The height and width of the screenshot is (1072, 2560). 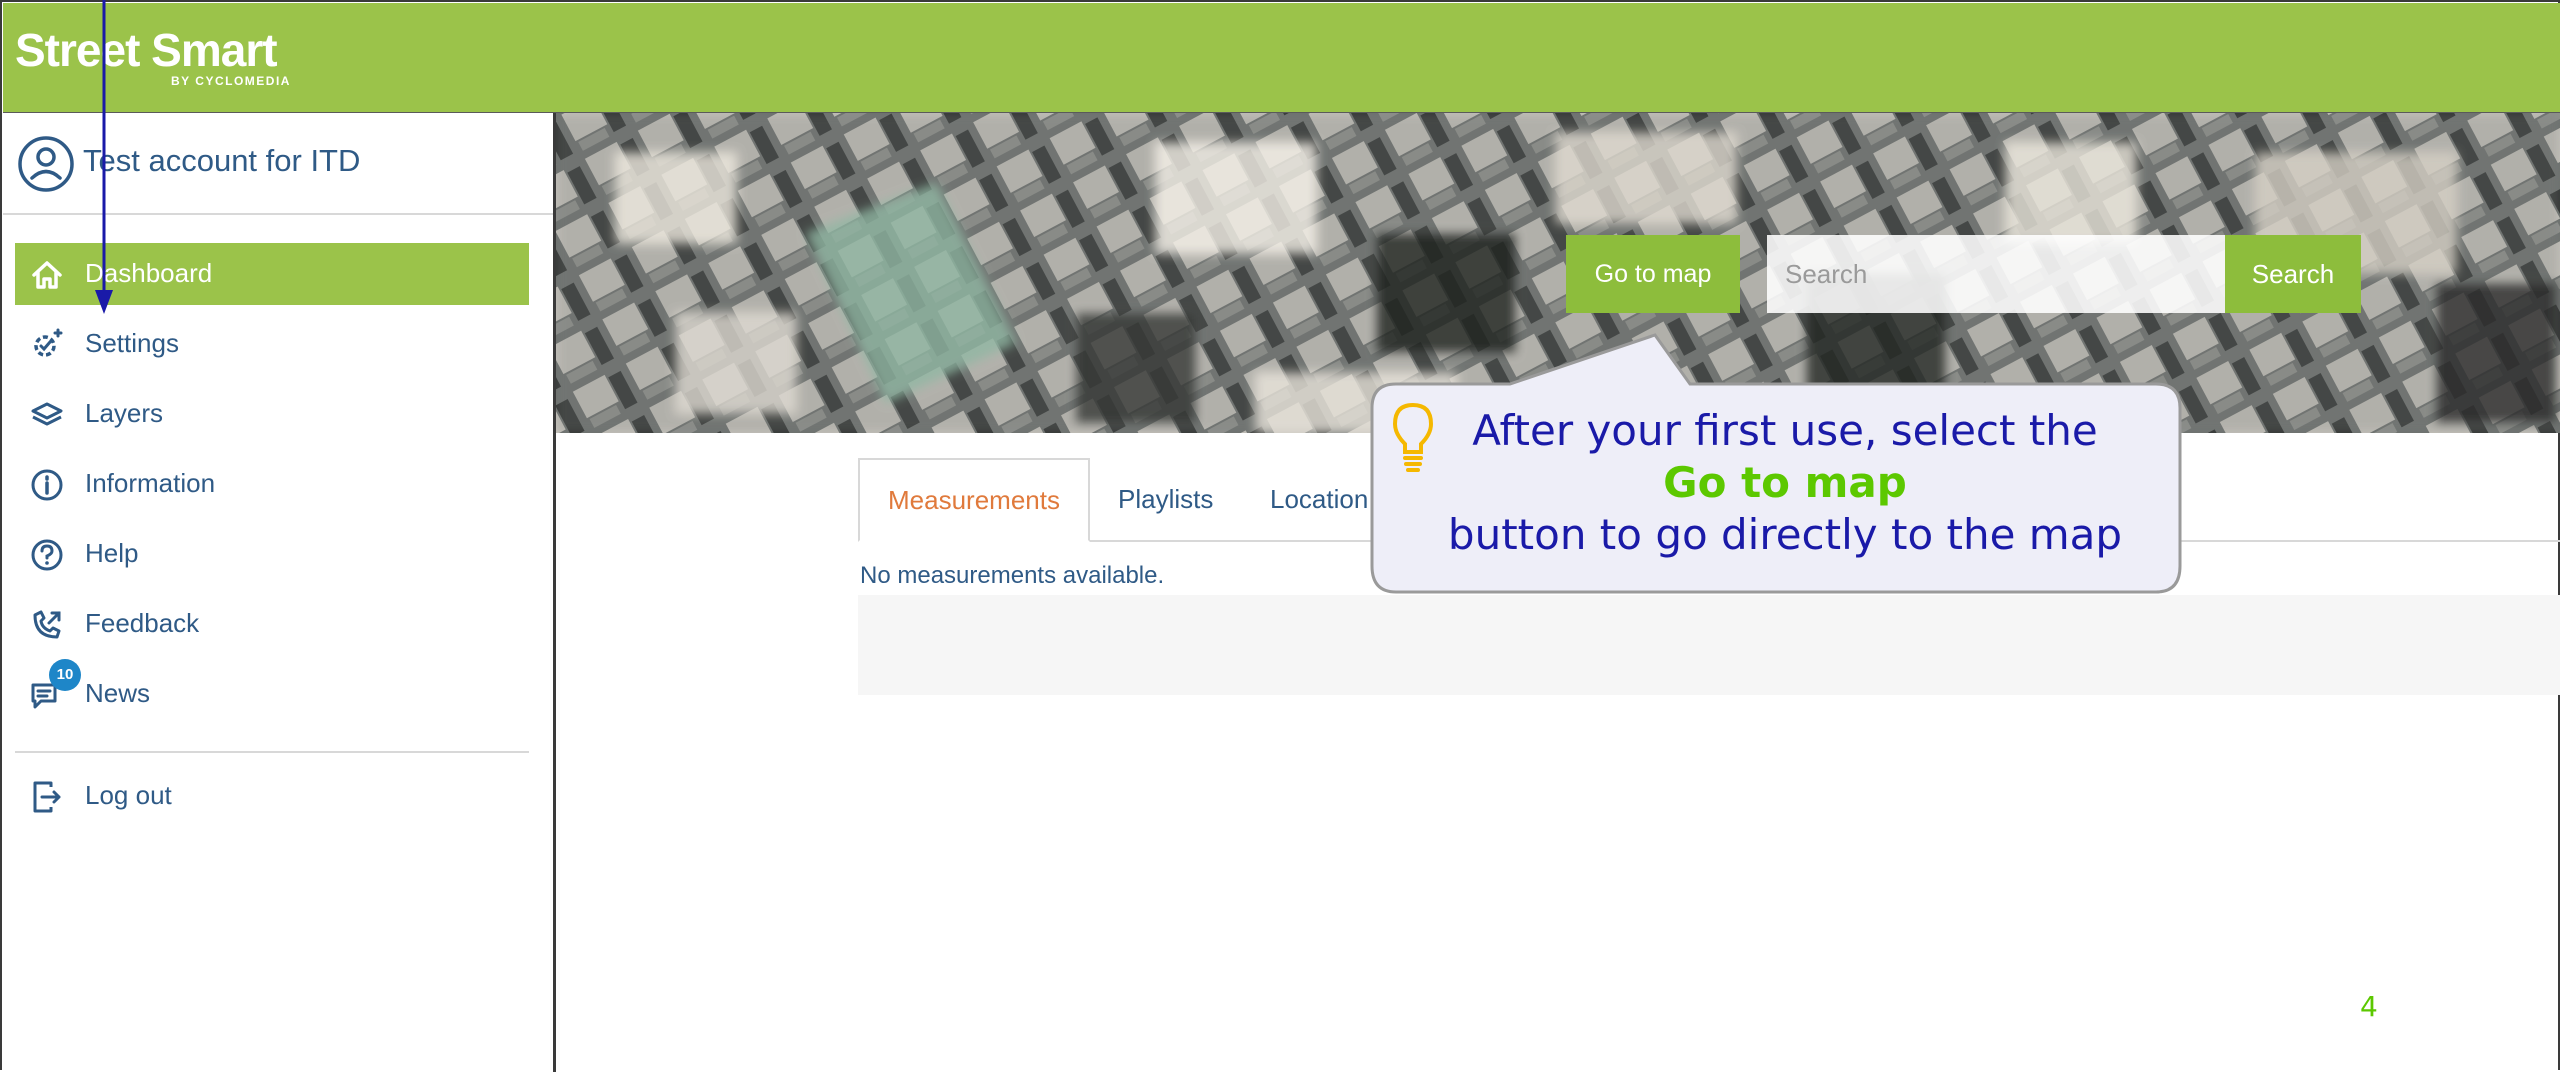 I want to click on account-panel: Test account for ITD, so click(x=278, y=164).